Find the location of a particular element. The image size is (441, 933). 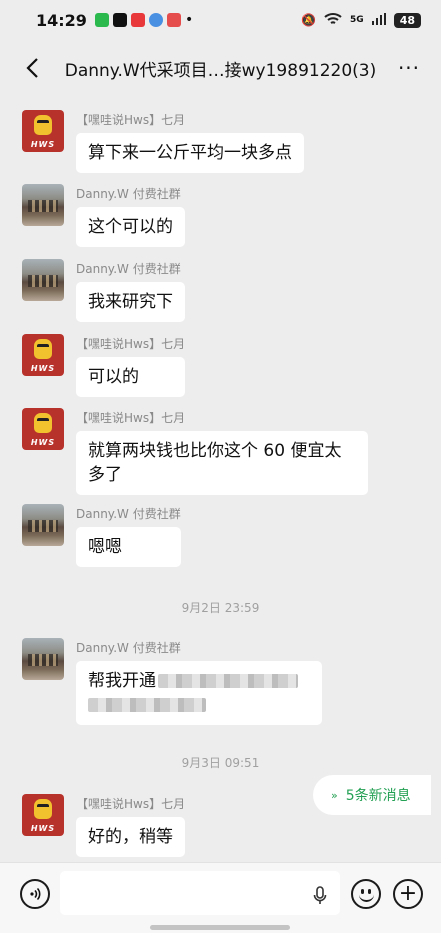

plus-icon: + is located at coordinates (408, 893).